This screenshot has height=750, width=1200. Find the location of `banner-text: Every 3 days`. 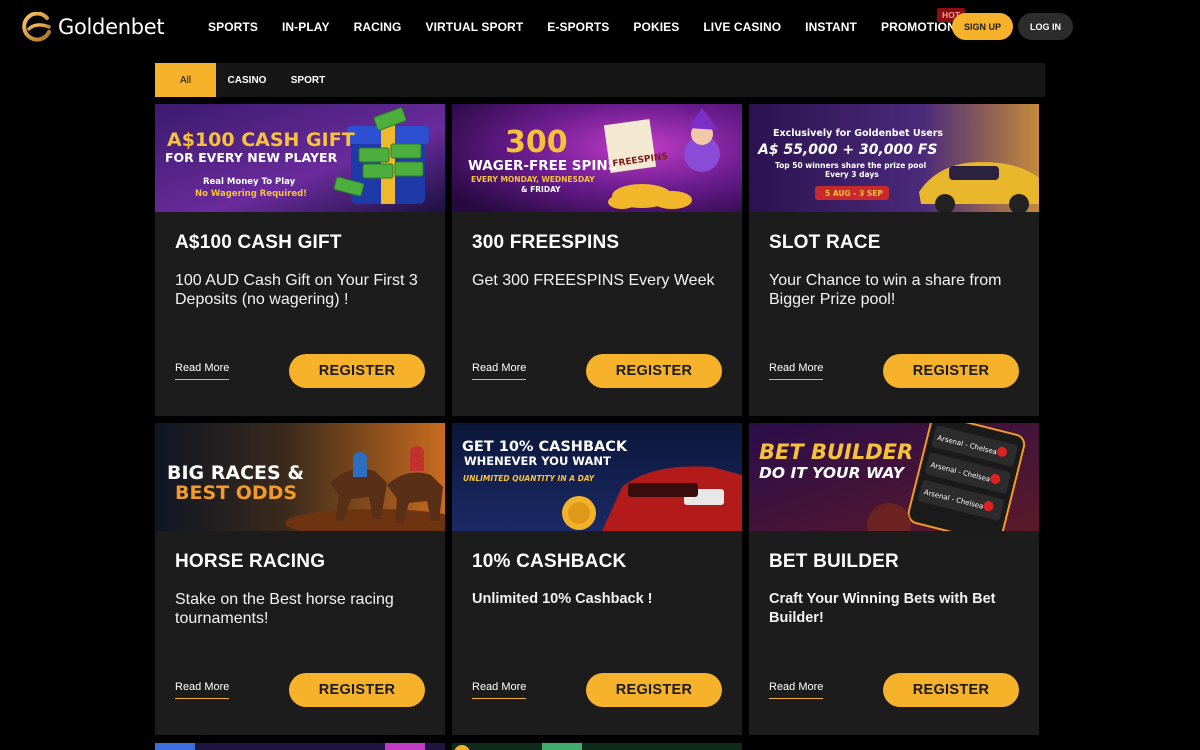

banner-text: Every 3 days is located at coordinates (852, 174).